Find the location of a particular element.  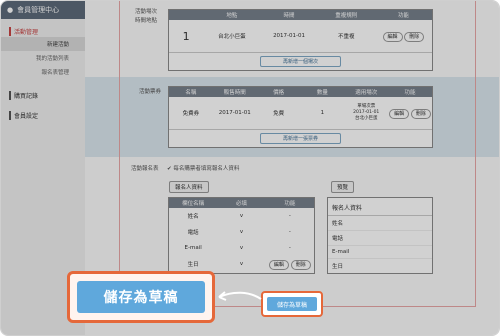

session-edit-button: 編輯 is located at coordinates (392, 36).